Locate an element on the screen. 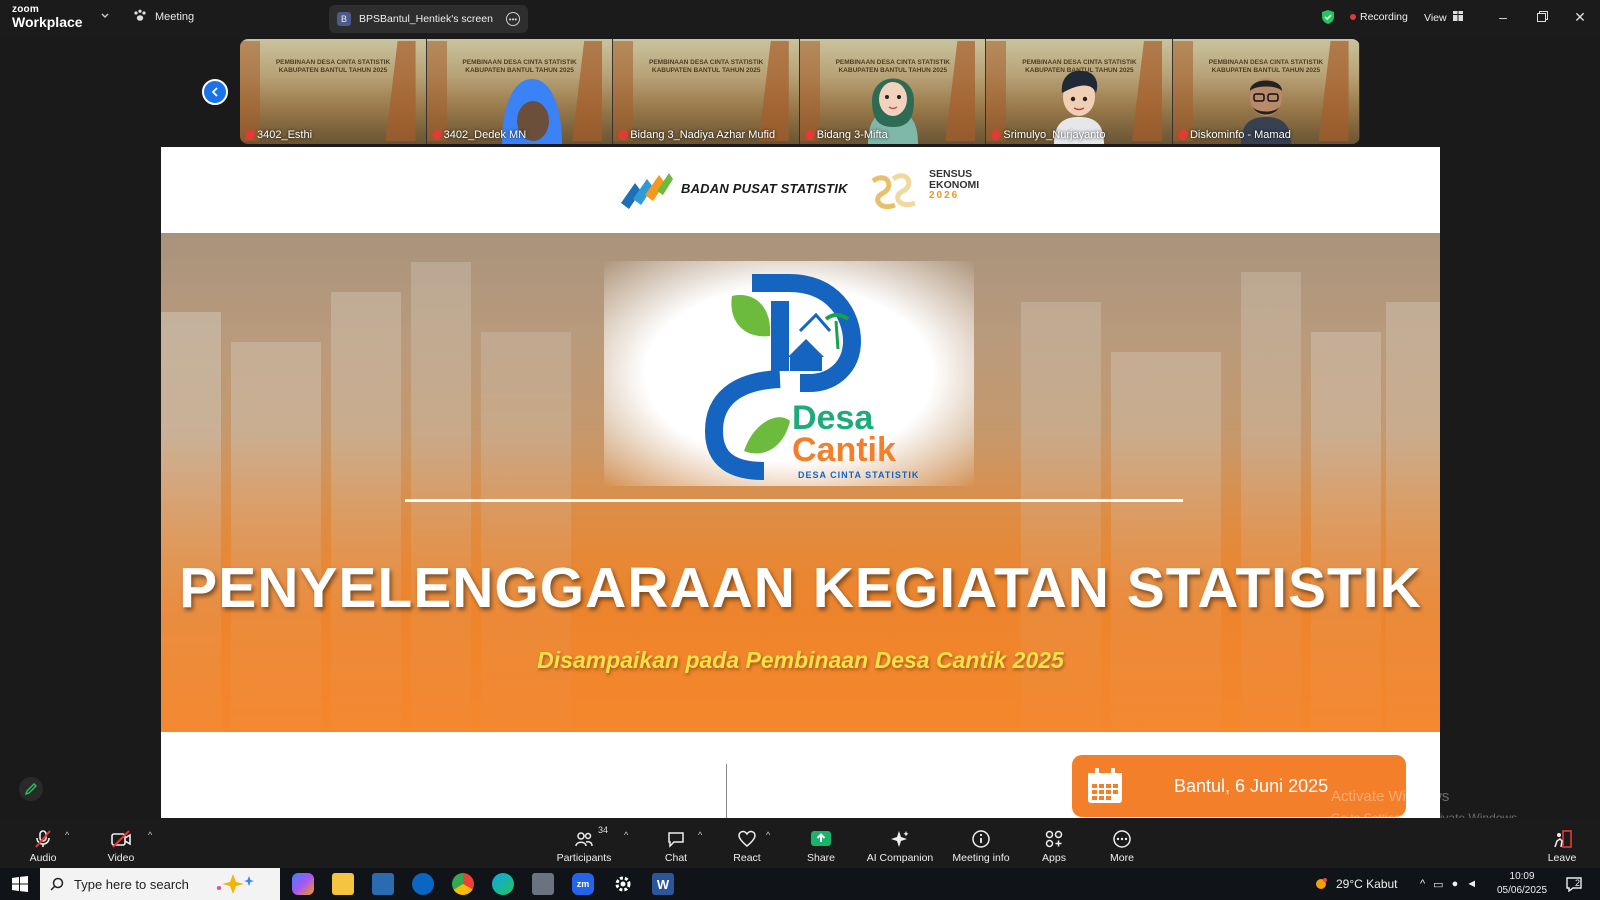 This screenshot has height=900, width=1600. search-placeholder: Type here to search is located at coordinates (131, 884).